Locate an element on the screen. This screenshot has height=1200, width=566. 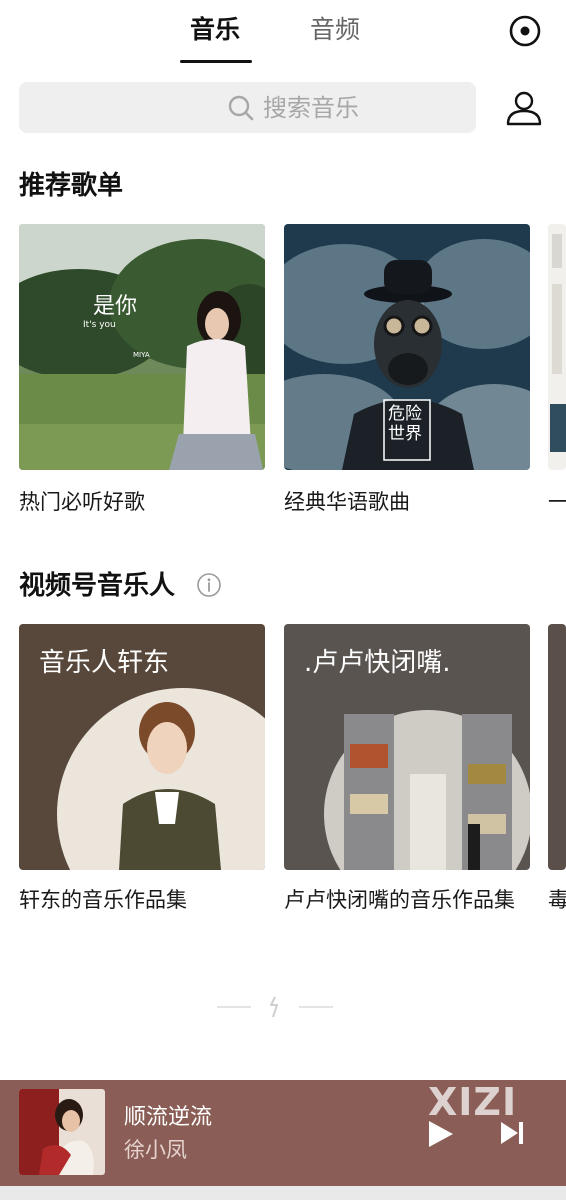
playlist-cover: 是你 It's you MIYA is located at coordinates (142, 347).